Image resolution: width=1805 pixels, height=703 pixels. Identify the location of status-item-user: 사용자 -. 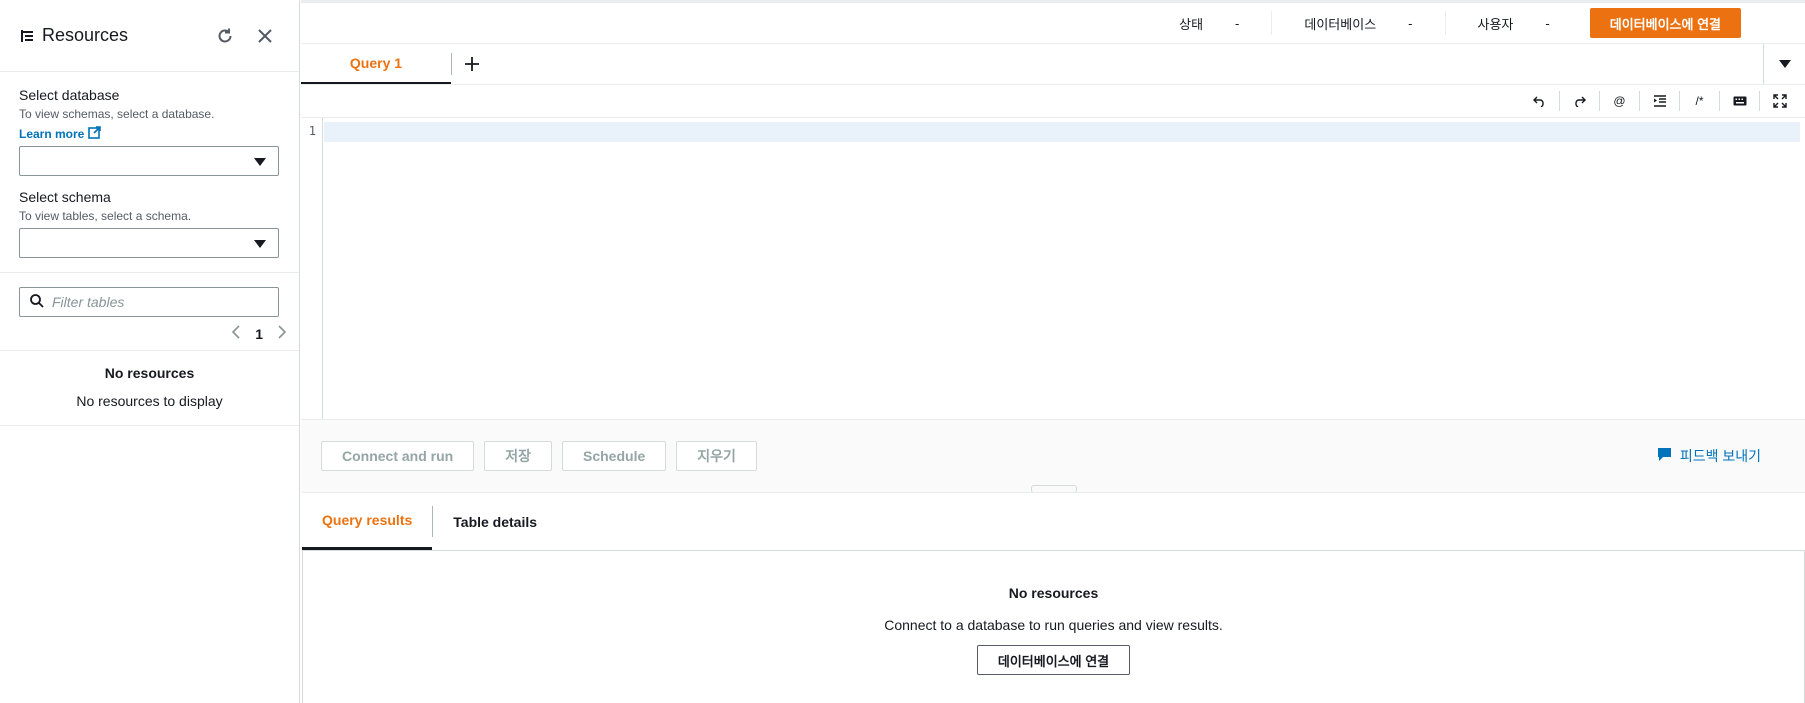
(1513, 23).